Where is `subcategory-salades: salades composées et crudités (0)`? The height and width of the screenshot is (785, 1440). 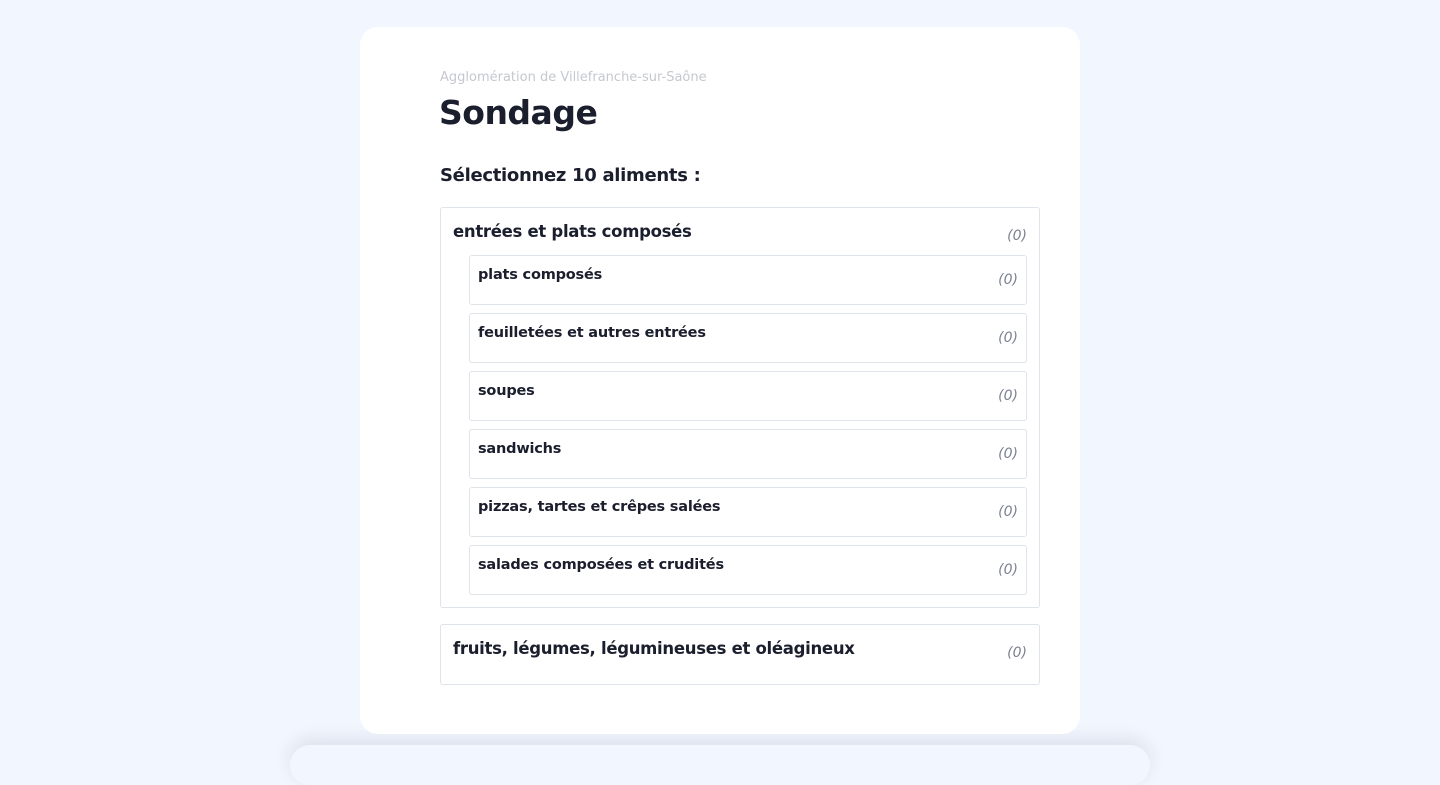 subcategory-salades: salades composées et crudités (0) is located at coordinates (748, 570).